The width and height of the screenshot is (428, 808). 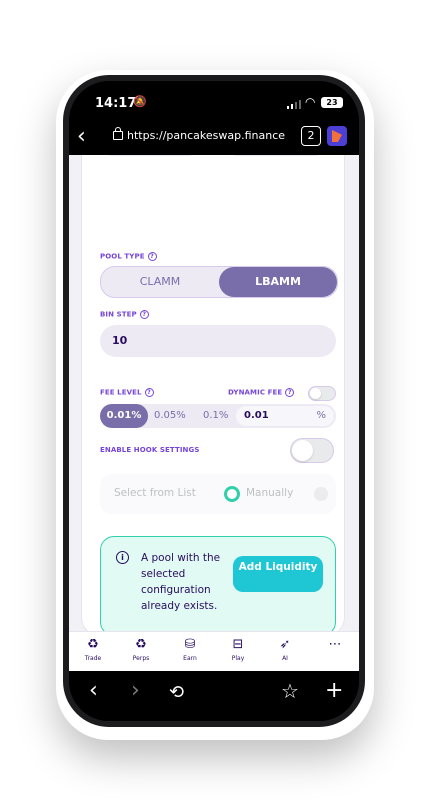 I want to click on nav-label: Trade, so click(x=93, y=658).